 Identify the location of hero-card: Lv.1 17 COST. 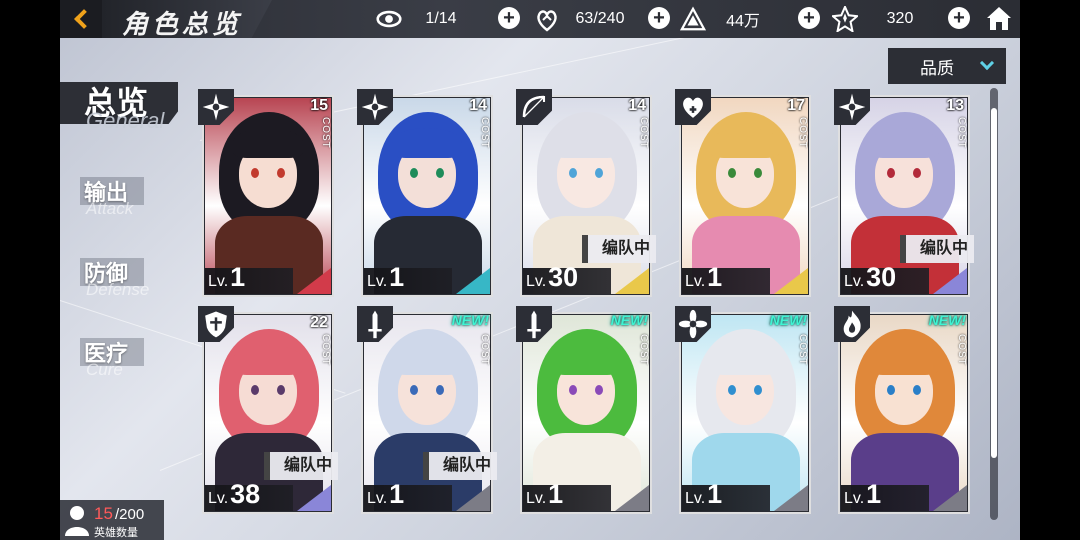
(743, 193).